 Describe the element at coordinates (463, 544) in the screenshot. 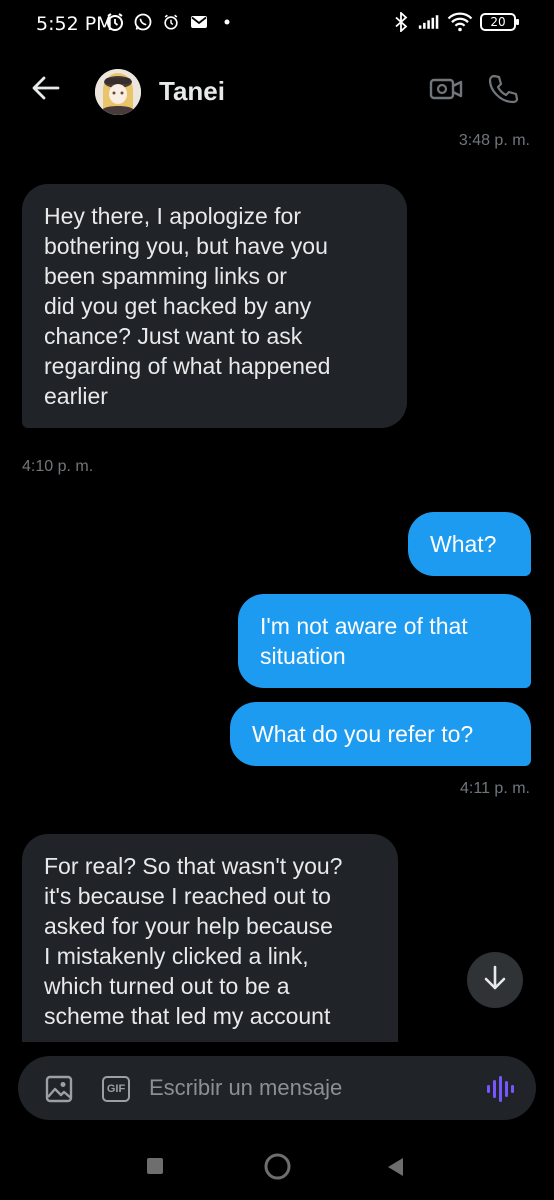

I see `message-line: What?` at that location.